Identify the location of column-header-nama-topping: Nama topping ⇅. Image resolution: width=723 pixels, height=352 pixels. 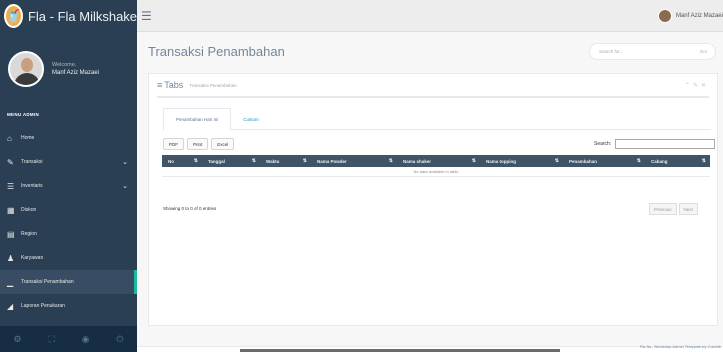
(521, 161).